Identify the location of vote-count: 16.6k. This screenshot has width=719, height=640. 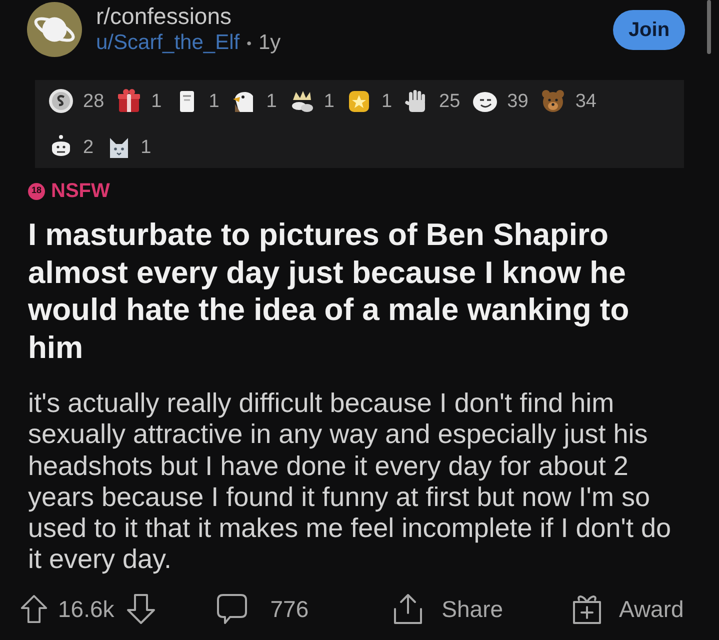
(86, 609).